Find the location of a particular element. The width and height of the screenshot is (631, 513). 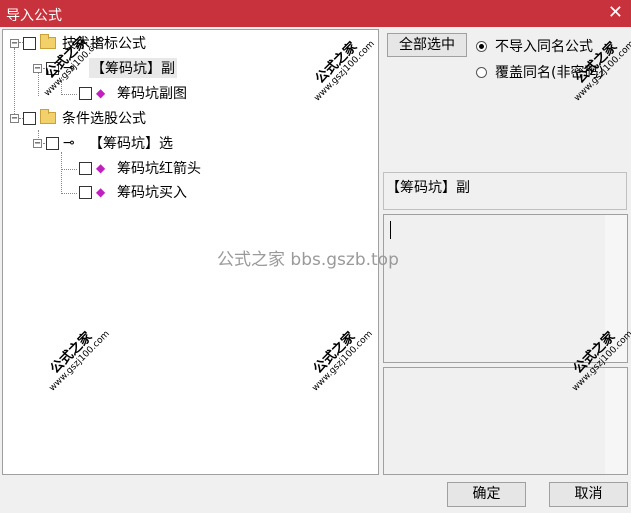

radio-overwrite-duplicates: 覆盖同名(非密码) is located at coordinates (540, 72).